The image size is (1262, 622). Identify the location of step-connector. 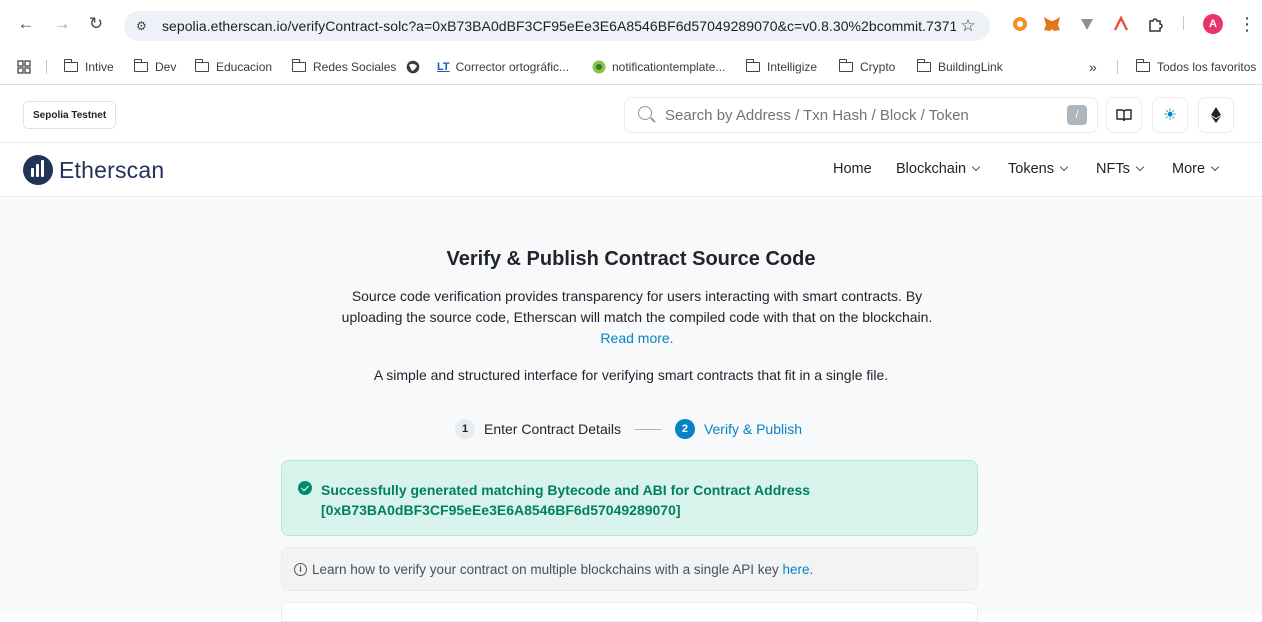
(647, 429).